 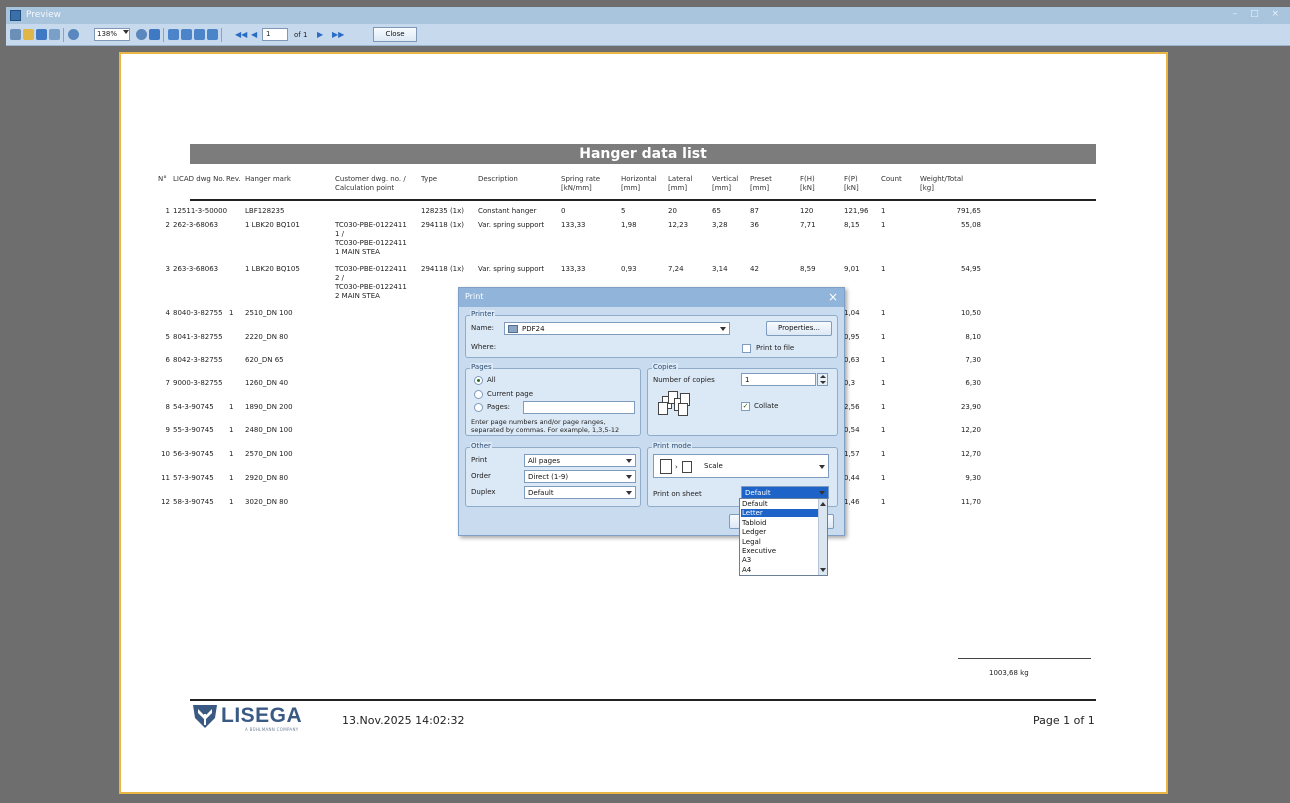 I want to click on column-header: Type, so click(x=429, y=179).